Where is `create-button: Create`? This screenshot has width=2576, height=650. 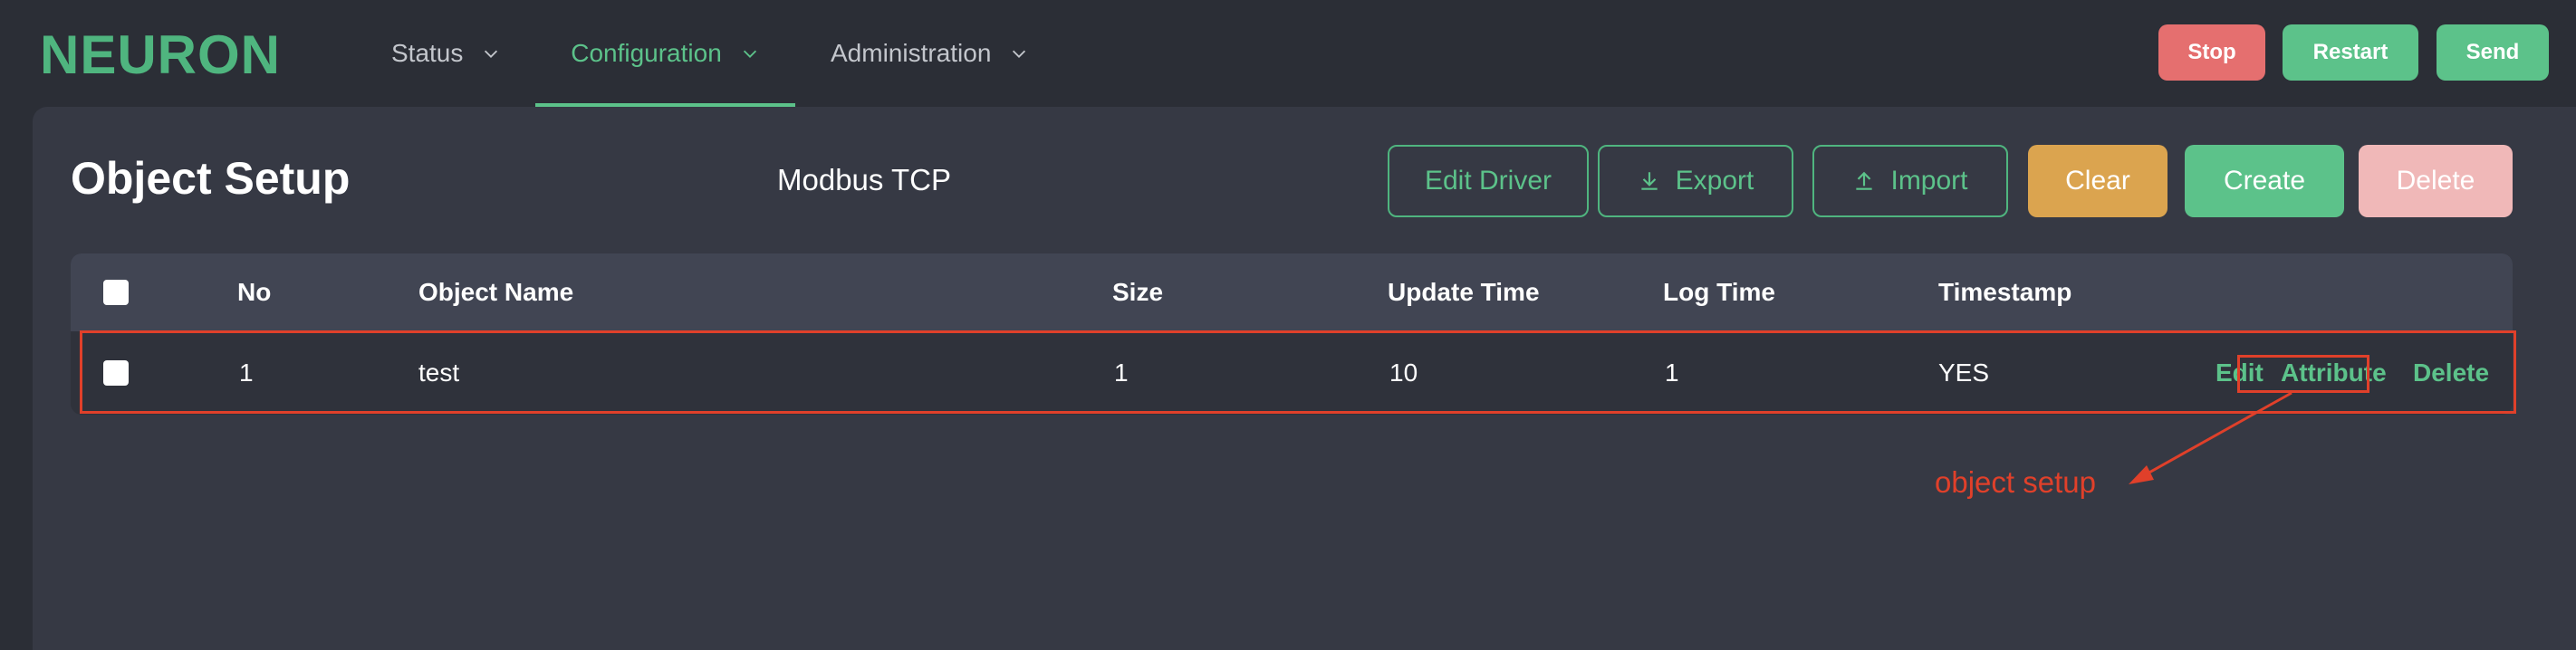 create-button: Create is located at coordinates (2264, 181).